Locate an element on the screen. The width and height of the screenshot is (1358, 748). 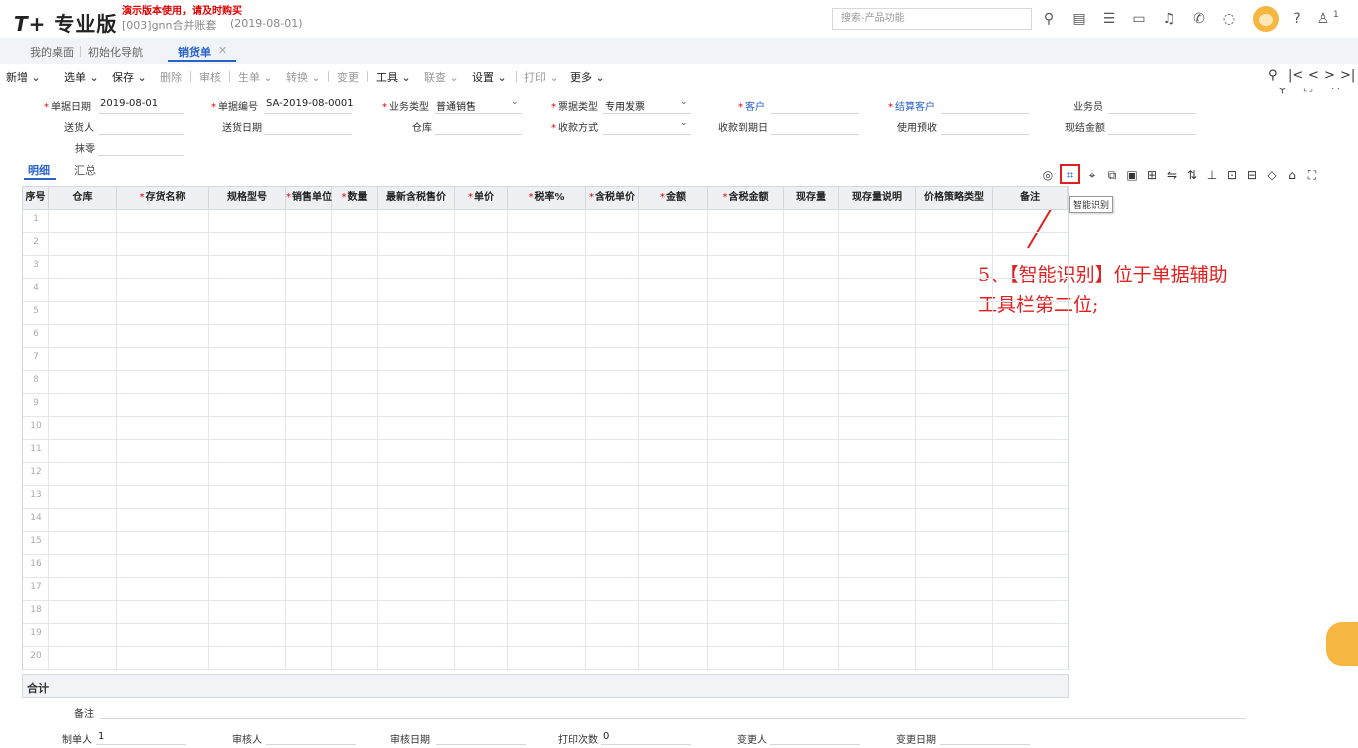
stats-icon: ⊥ is located at coordinates (1212, 175).